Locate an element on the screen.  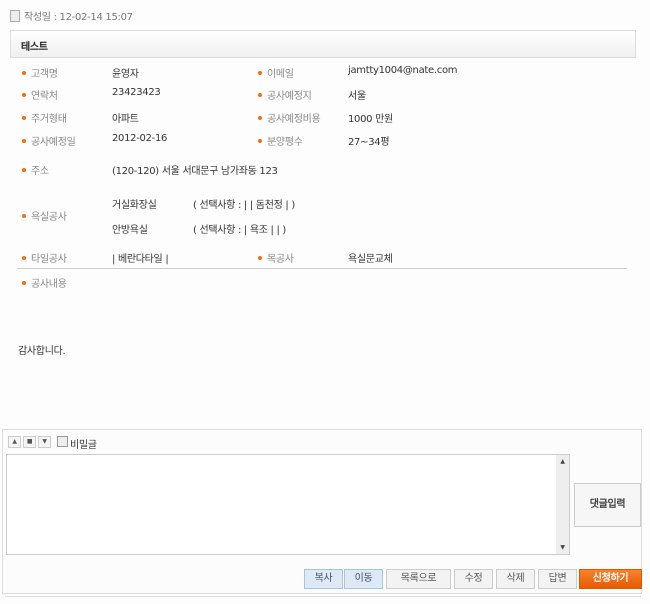
secret-checkbox is located at coordinates (62, 441).